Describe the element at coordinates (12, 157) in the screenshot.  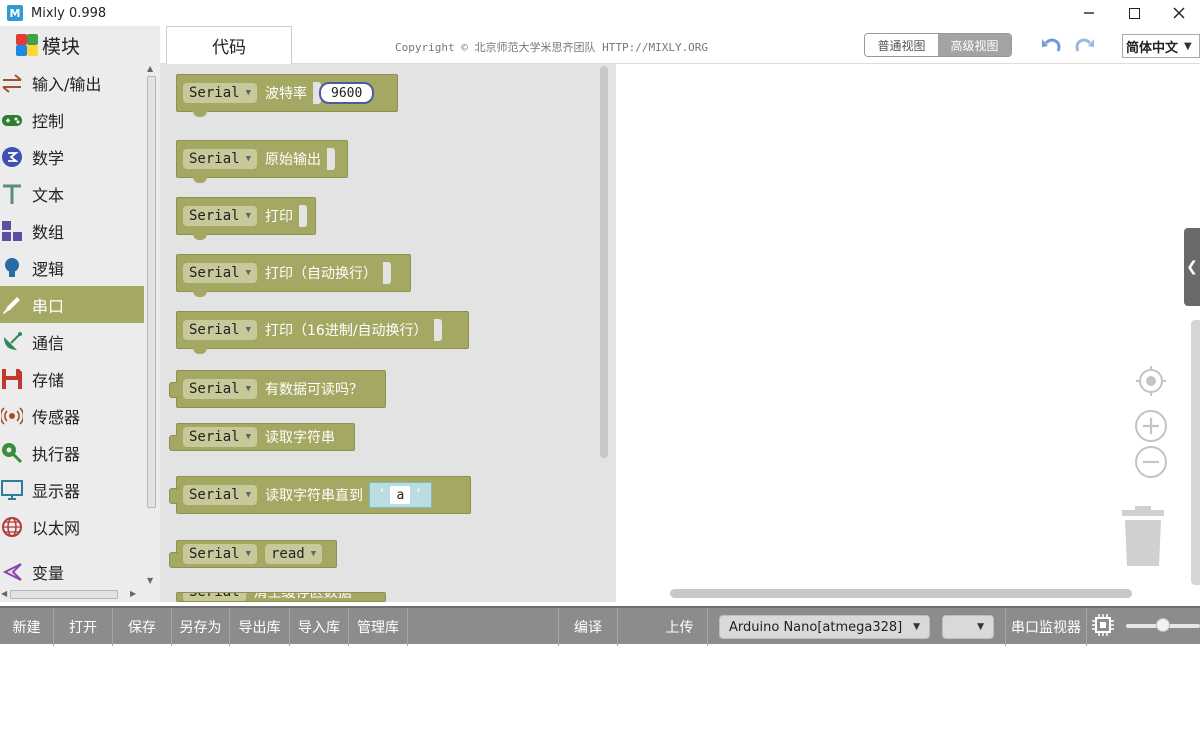
I see `math-icon` at that location.